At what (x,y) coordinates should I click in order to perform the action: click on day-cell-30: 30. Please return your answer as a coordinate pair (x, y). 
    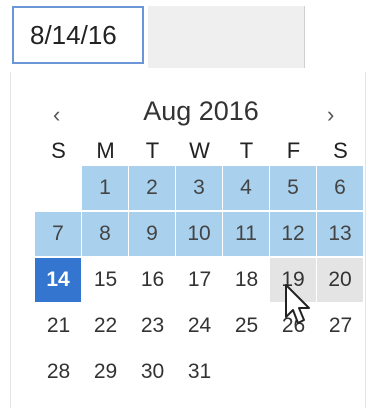
    Looking at the image, I should click on (152, 372).